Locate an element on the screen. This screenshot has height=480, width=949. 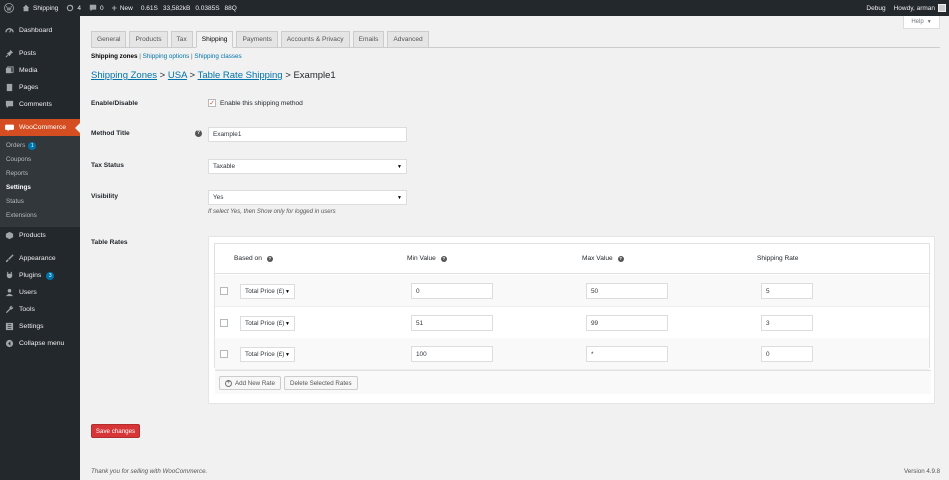
sidebar-subitem-status: Status is located at coordinates (40, 202).